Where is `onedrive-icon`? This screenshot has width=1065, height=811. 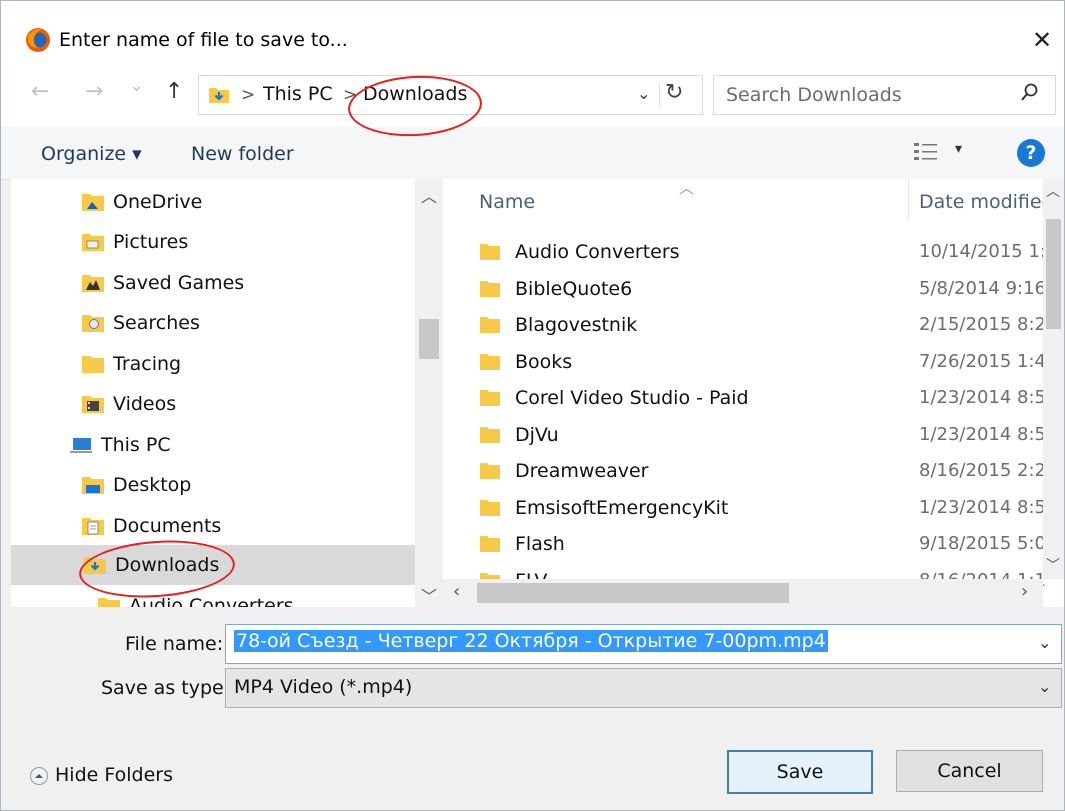 onedrive-icon is located at coordinates (93, 202).